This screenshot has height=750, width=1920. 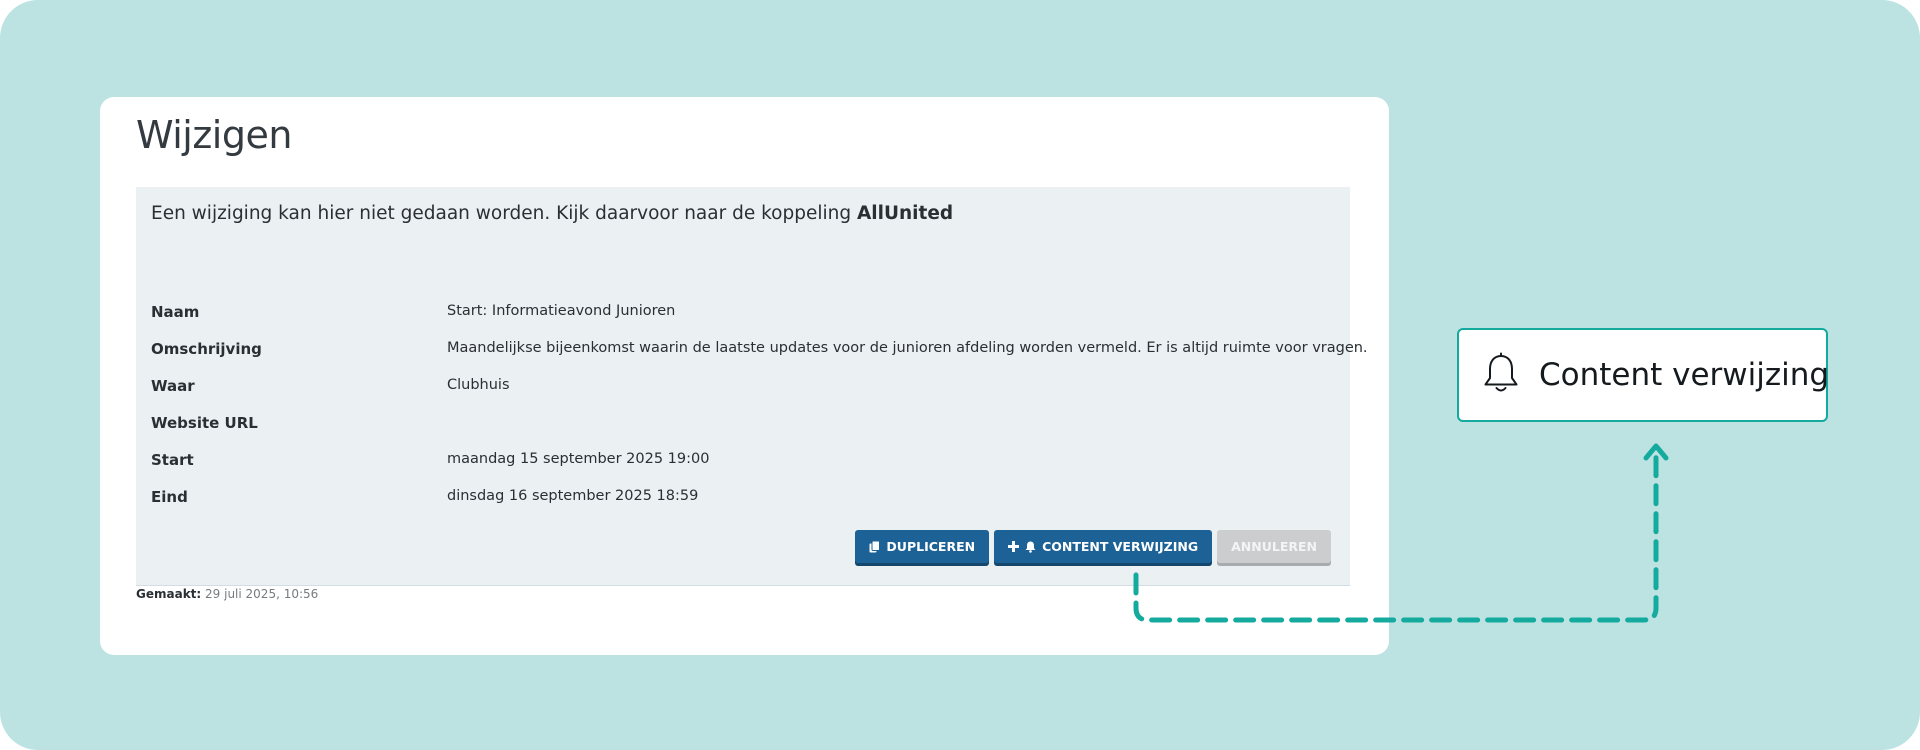 I want to click on content-reference-callout: Content verwijzing, so click(x=1643, y=375).